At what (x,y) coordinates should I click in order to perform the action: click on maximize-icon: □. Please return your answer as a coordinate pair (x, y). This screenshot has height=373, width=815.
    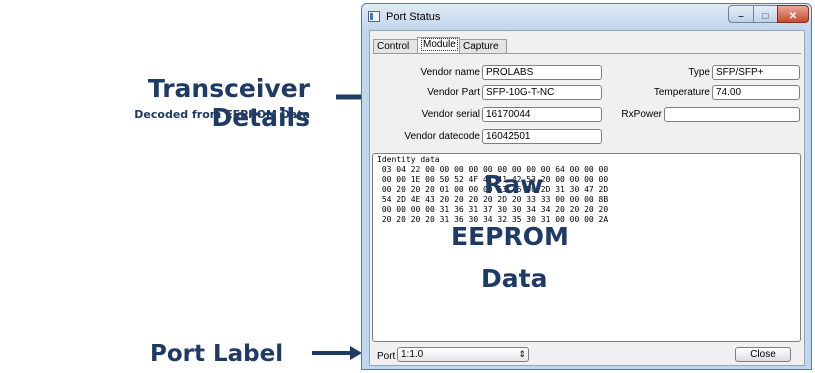
    Looking at the image, I should click on (765, 16).